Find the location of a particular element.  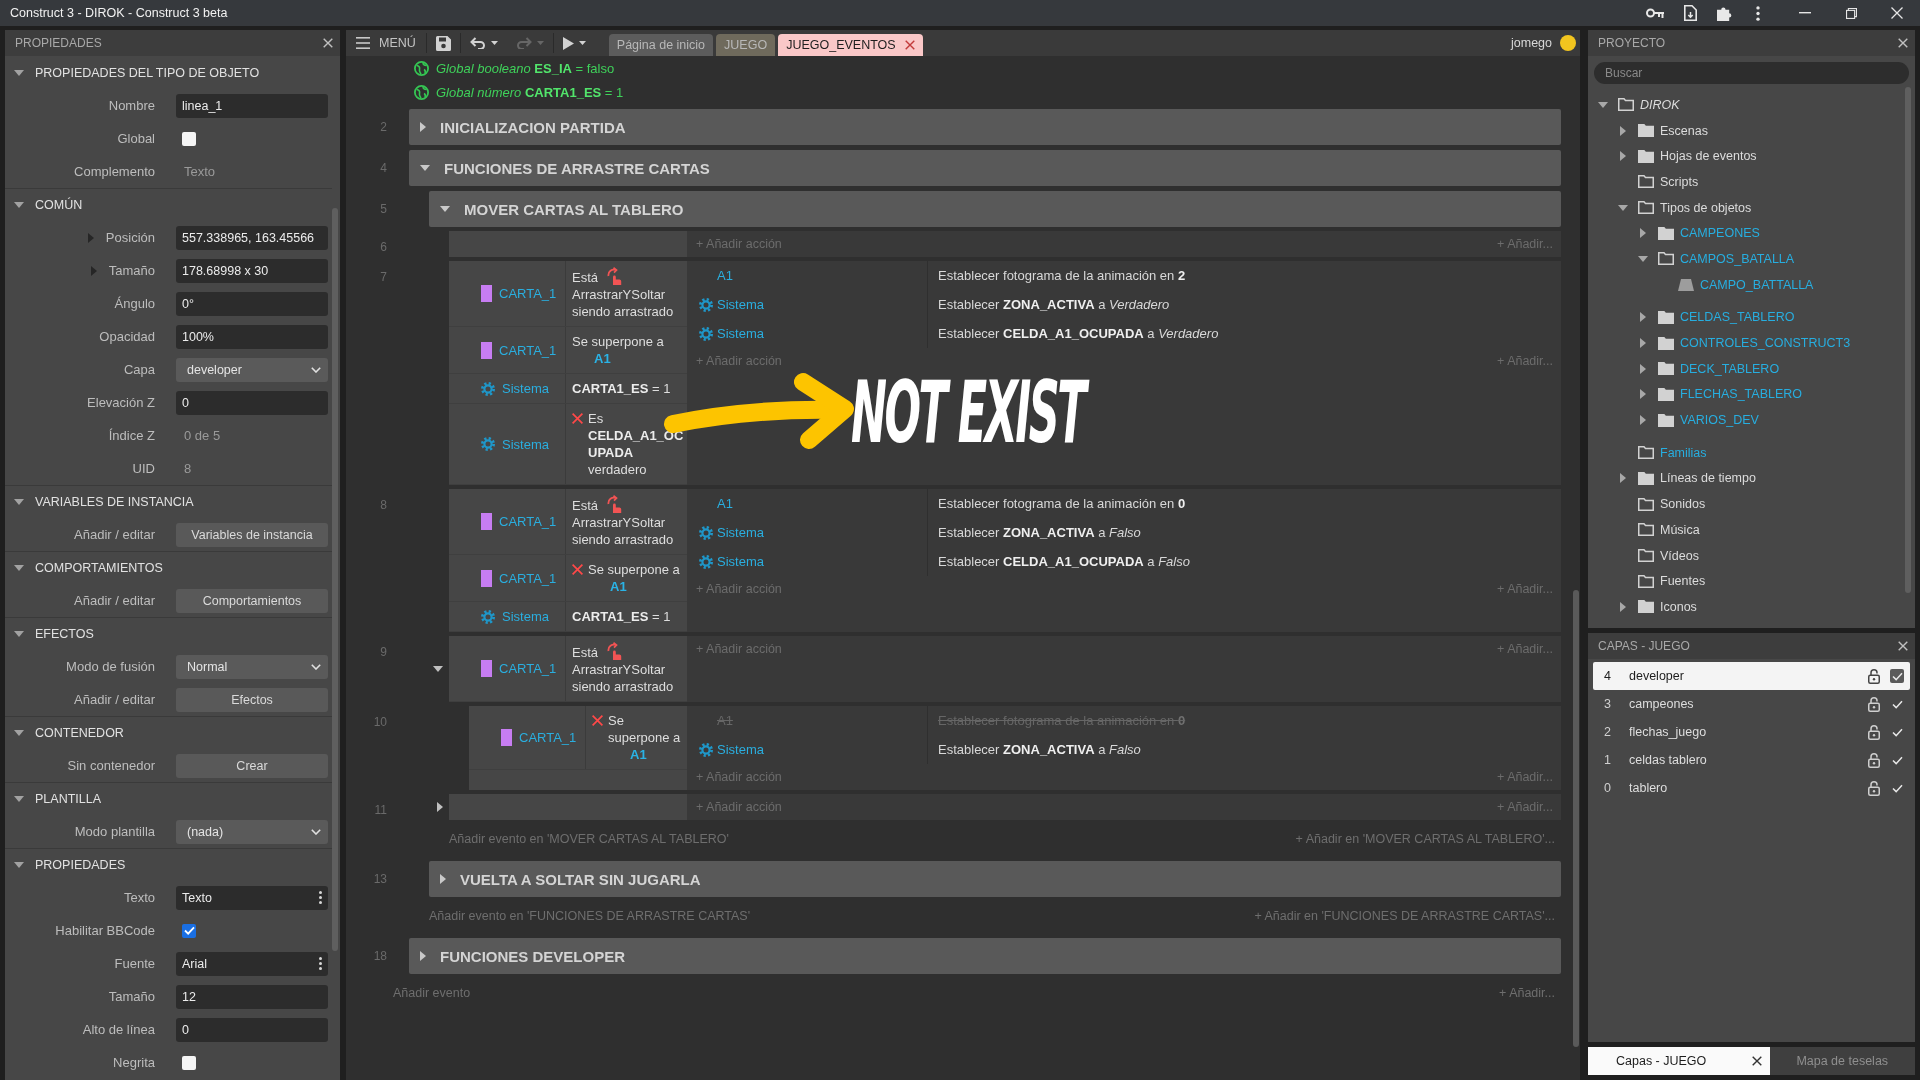

tree-item: Scripts is located at coordinates (1679, 181).